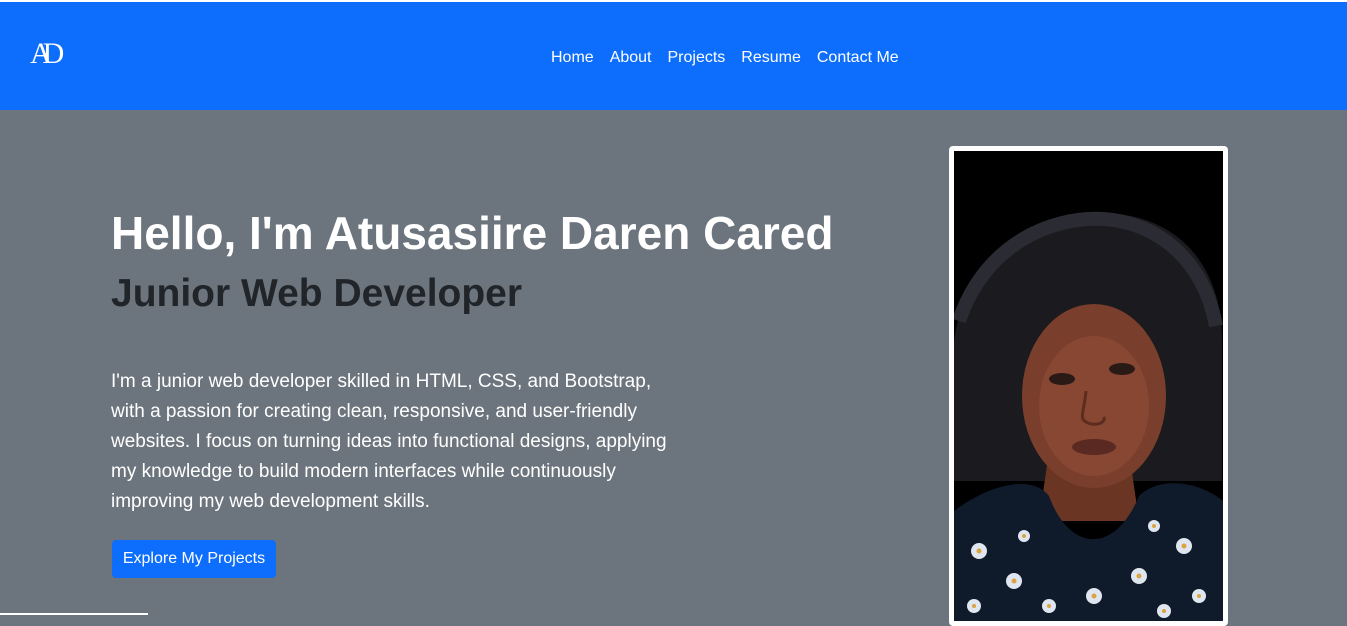  What do you see at coordinates (194, 559) in the screenshot?
I see `explore-projects-button: Explore My Projects` at bounding box center [194, 559].